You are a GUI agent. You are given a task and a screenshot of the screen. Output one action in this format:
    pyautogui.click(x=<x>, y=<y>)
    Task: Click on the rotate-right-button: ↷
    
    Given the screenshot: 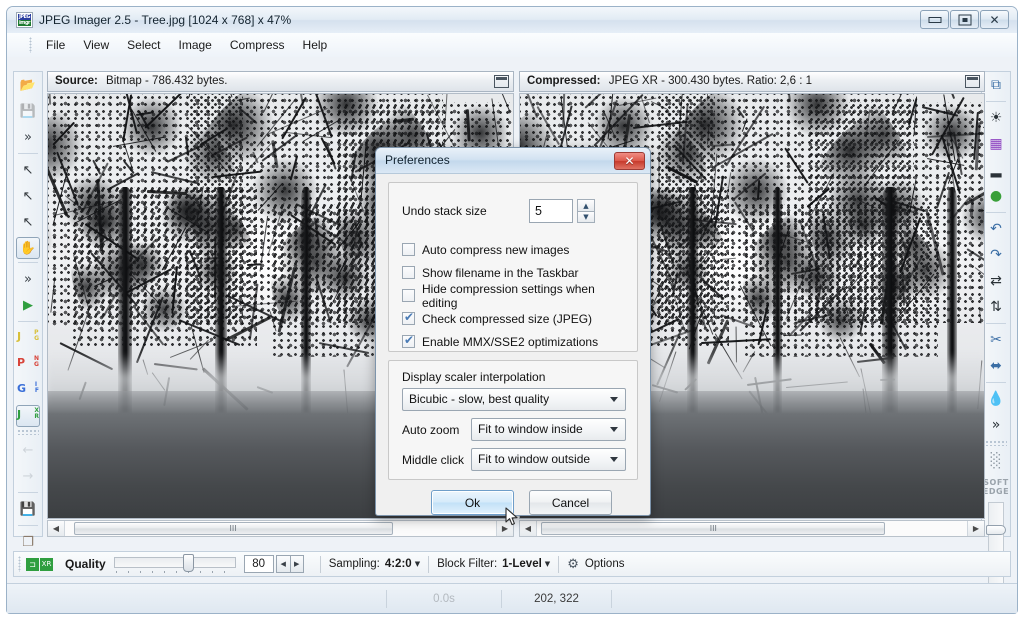 What is the action you would take?
    pyautogui.click(x=996, y=255)
    